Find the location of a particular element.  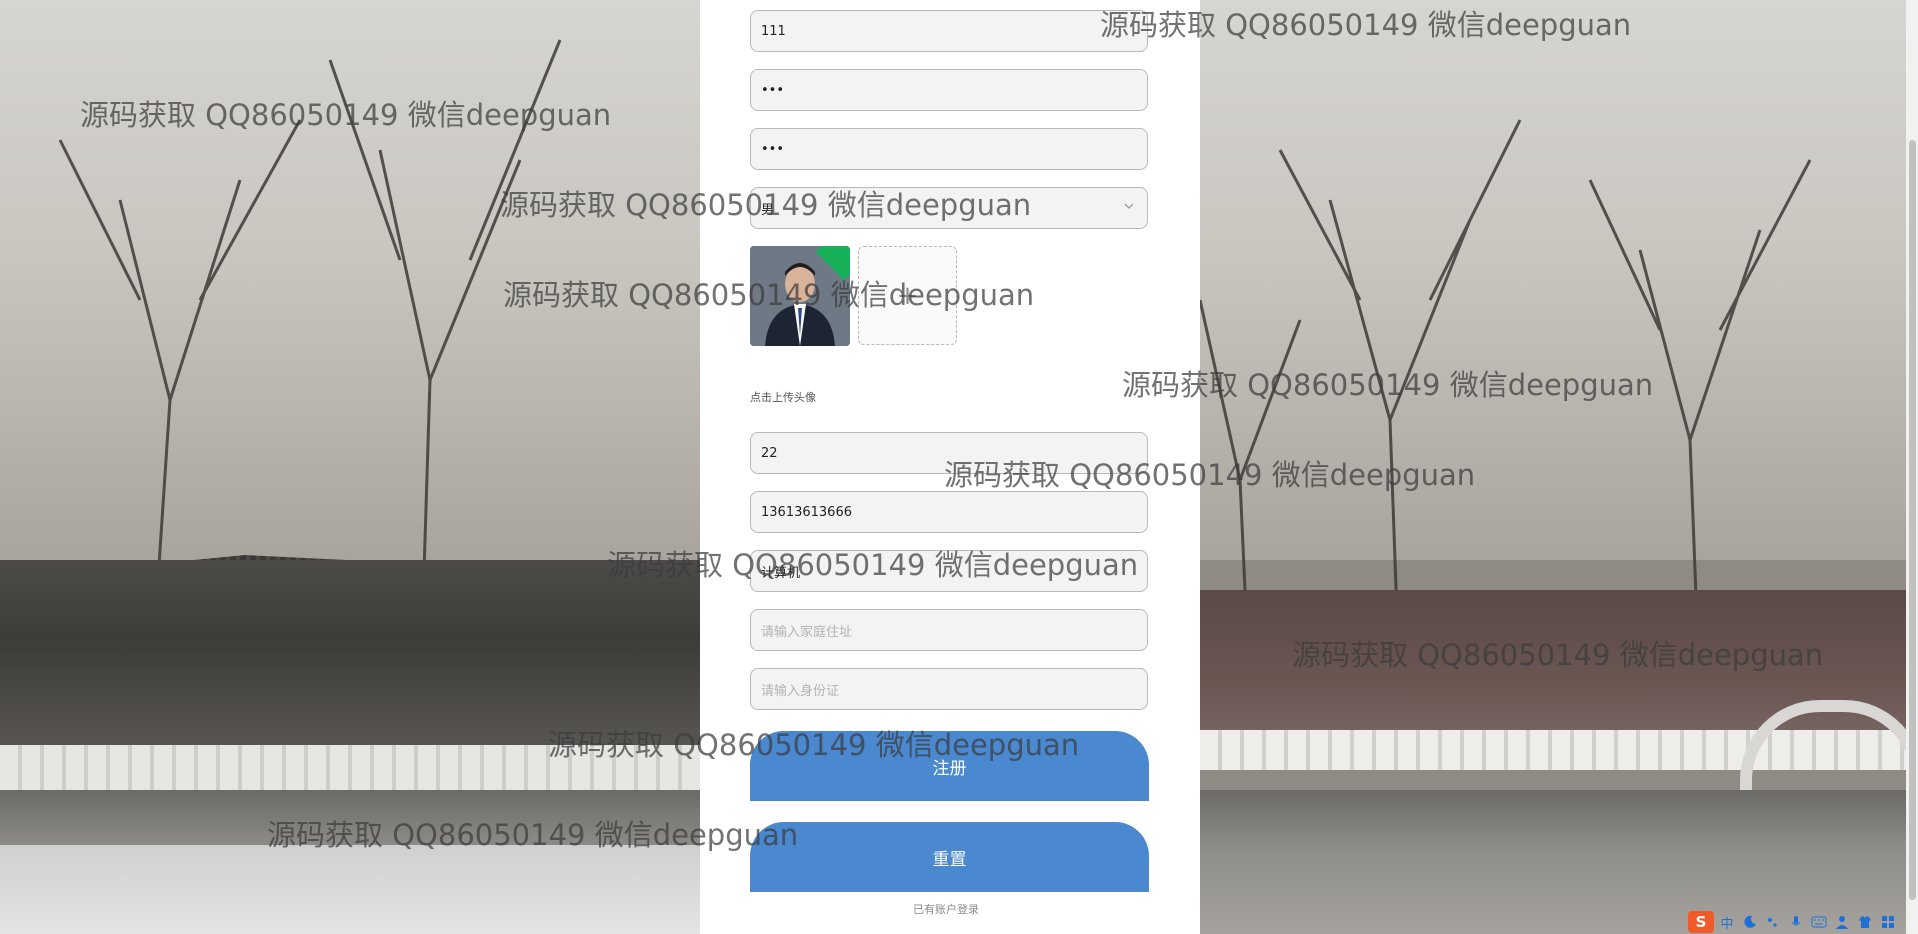

left-building is located at coordinates (350, 660).